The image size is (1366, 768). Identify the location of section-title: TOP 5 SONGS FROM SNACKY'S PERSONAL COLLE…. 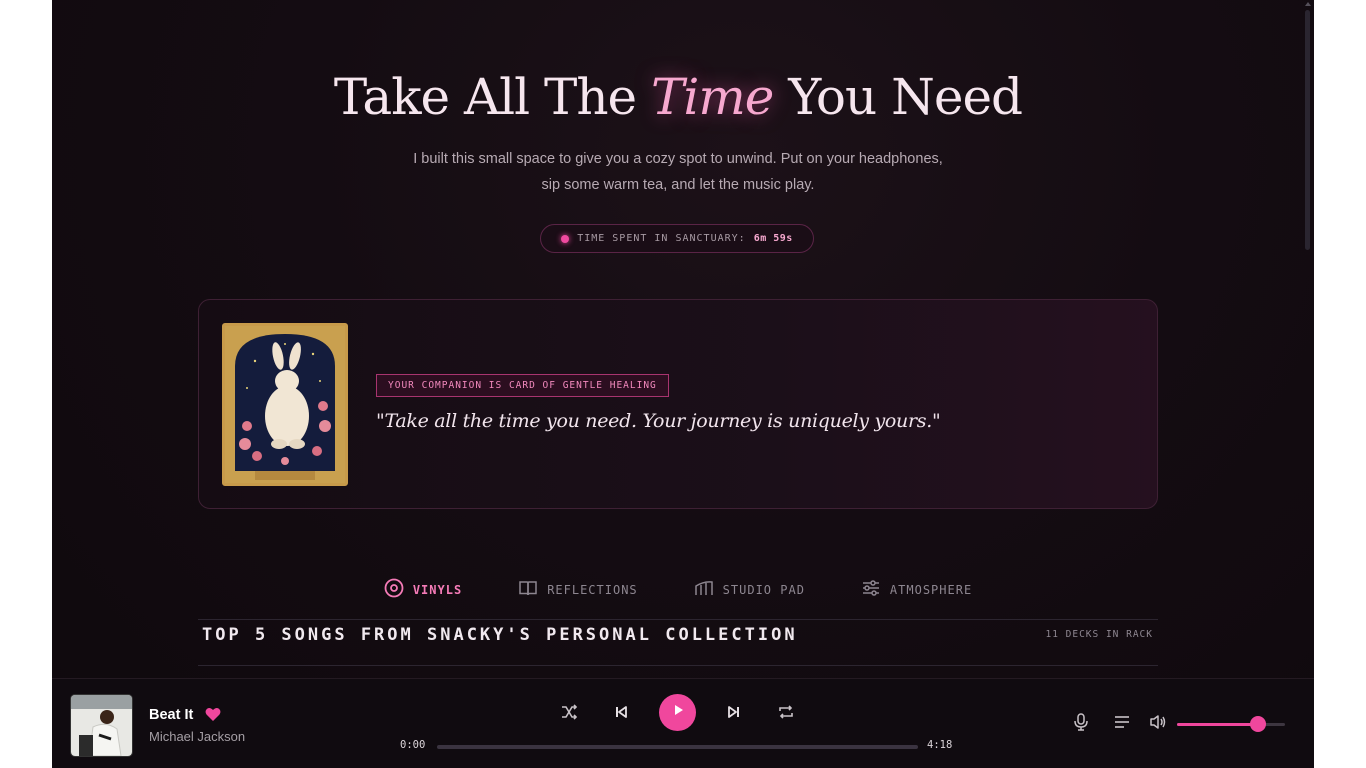
(500, 635).